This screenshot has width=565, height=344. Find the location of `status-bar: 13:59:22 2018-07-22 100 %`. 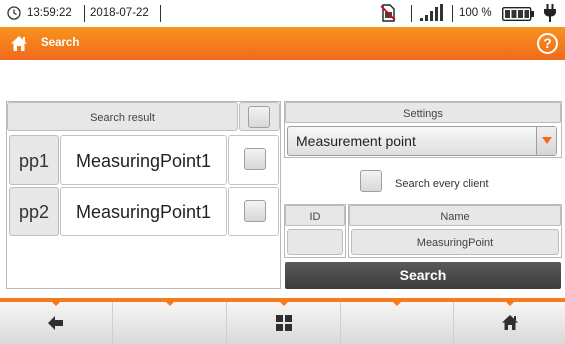

status-bar: 13:59:22 2018-07-22 100 % is located at coordinates (282, 13).